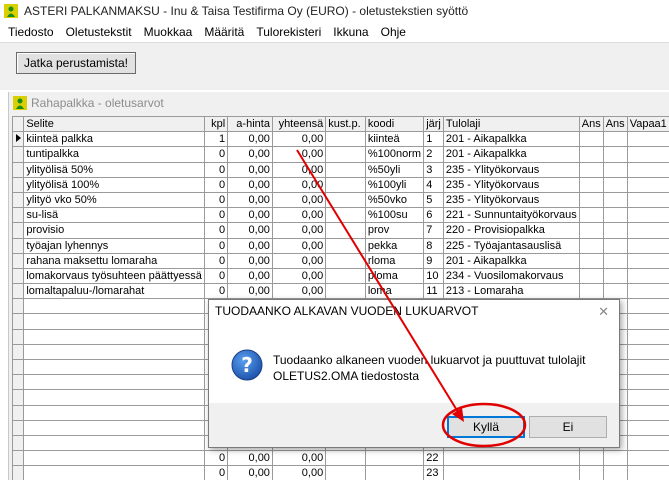  What do you see at coordinates (433, 200) in the screenshot?
I see `table-cell: 5` at bounding box center [433, 200].